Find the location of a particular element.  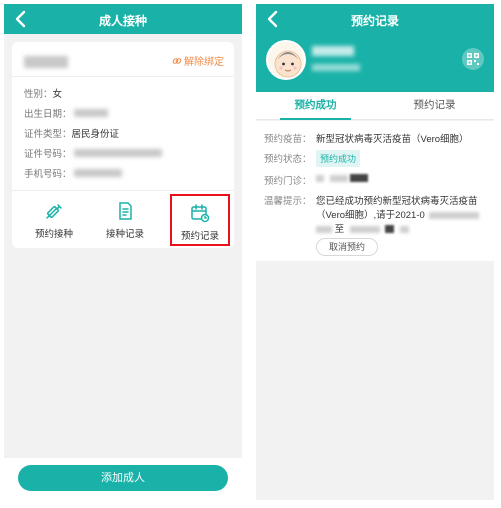

id-type-value: 居民身份证 is located at coordinates (95, 134).